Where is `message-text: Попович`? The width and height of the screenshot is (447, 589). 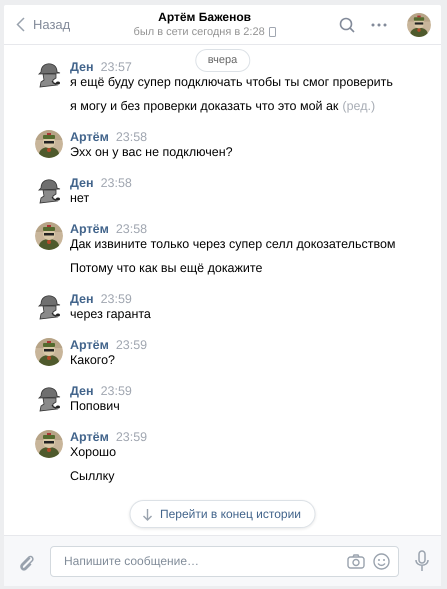 message-text: Попович is located at coordinates (95, 406).